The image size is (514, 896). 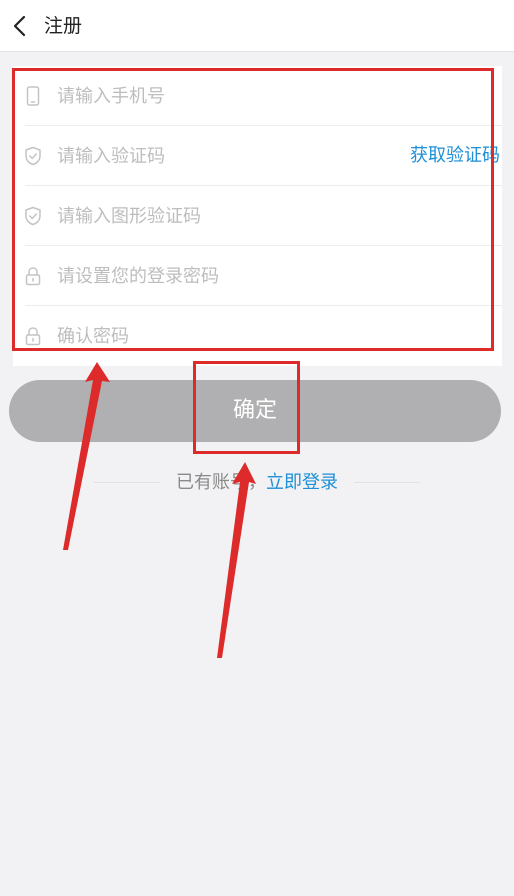 I want to click on app-header: 注册, so click(x=257, y=26).